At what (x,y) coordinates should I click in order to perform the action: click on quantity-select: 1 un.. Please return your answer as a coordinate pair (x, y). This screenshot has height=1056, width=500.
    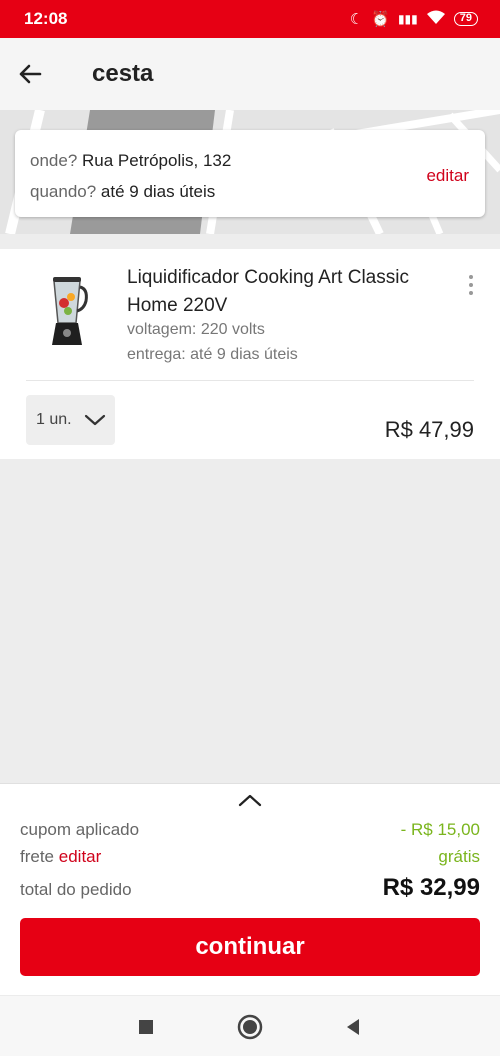
    Looking at the image, I should click on (70, 420).